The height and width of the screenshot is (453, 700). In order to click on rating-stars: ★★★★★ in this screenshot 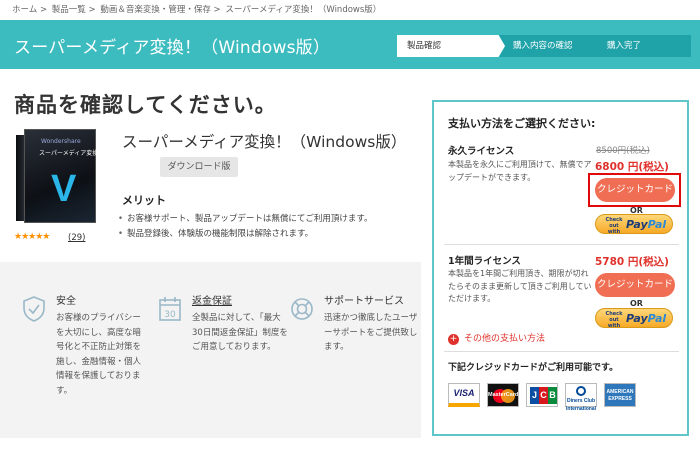, I will do `click(32, 237)`.